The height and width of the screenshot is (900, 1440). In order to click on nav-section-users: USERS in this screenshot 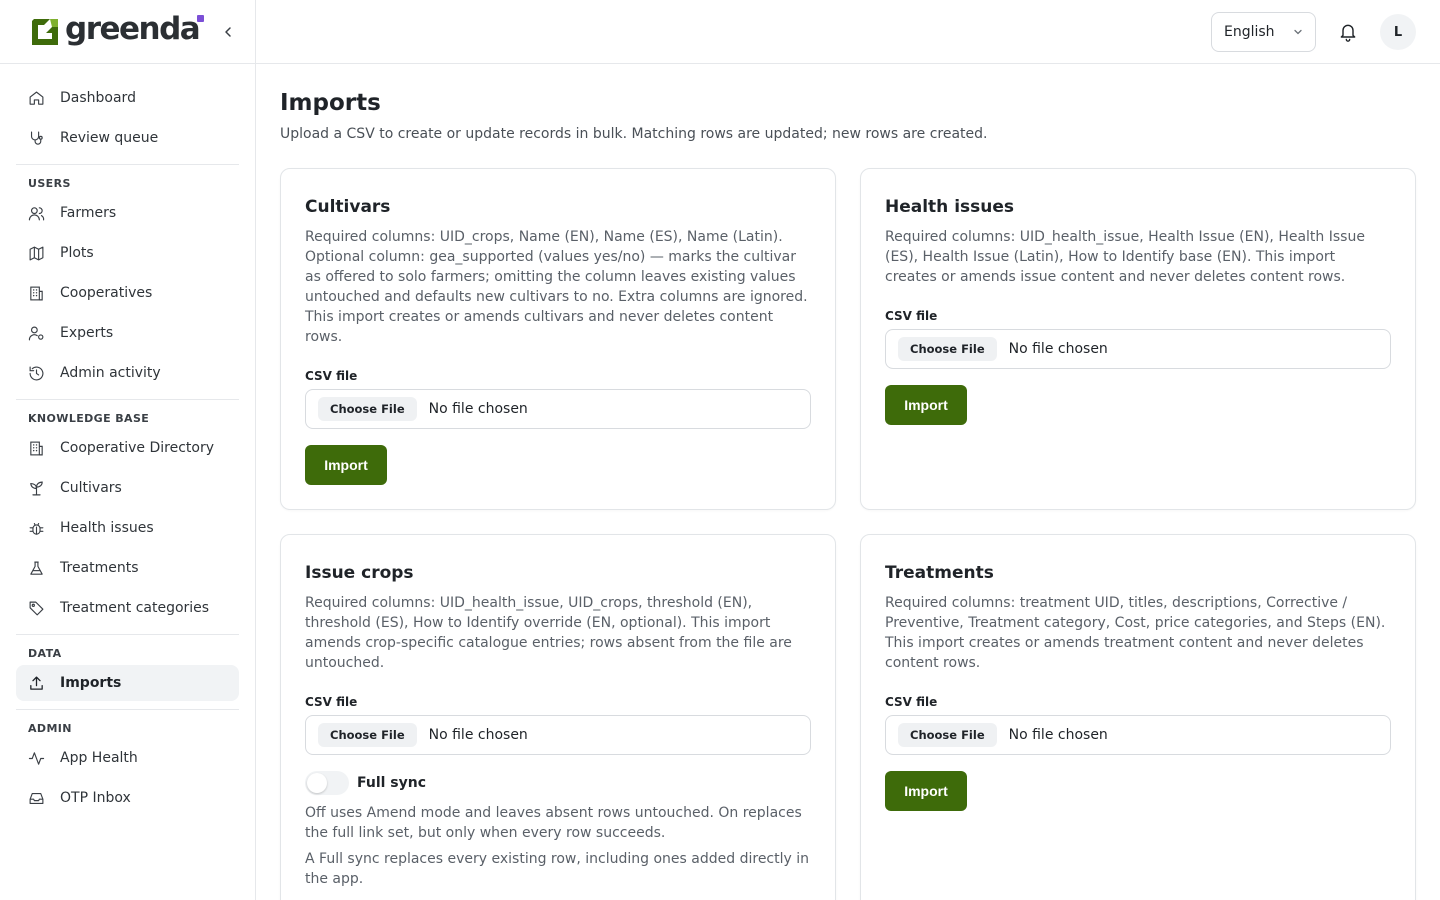, I will do `click(49, 183)`.